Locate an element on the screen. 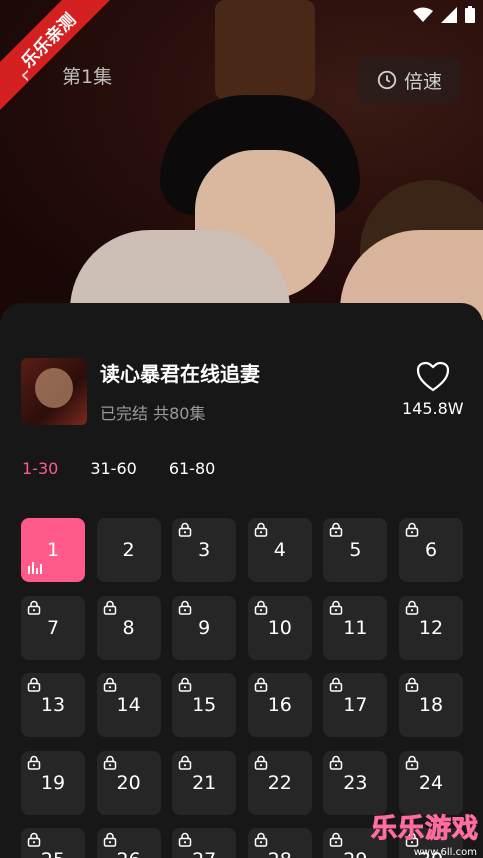 The width and height of the screenshot is (483, 858). episode-cell: 14 is located at coordinates (128, 705).